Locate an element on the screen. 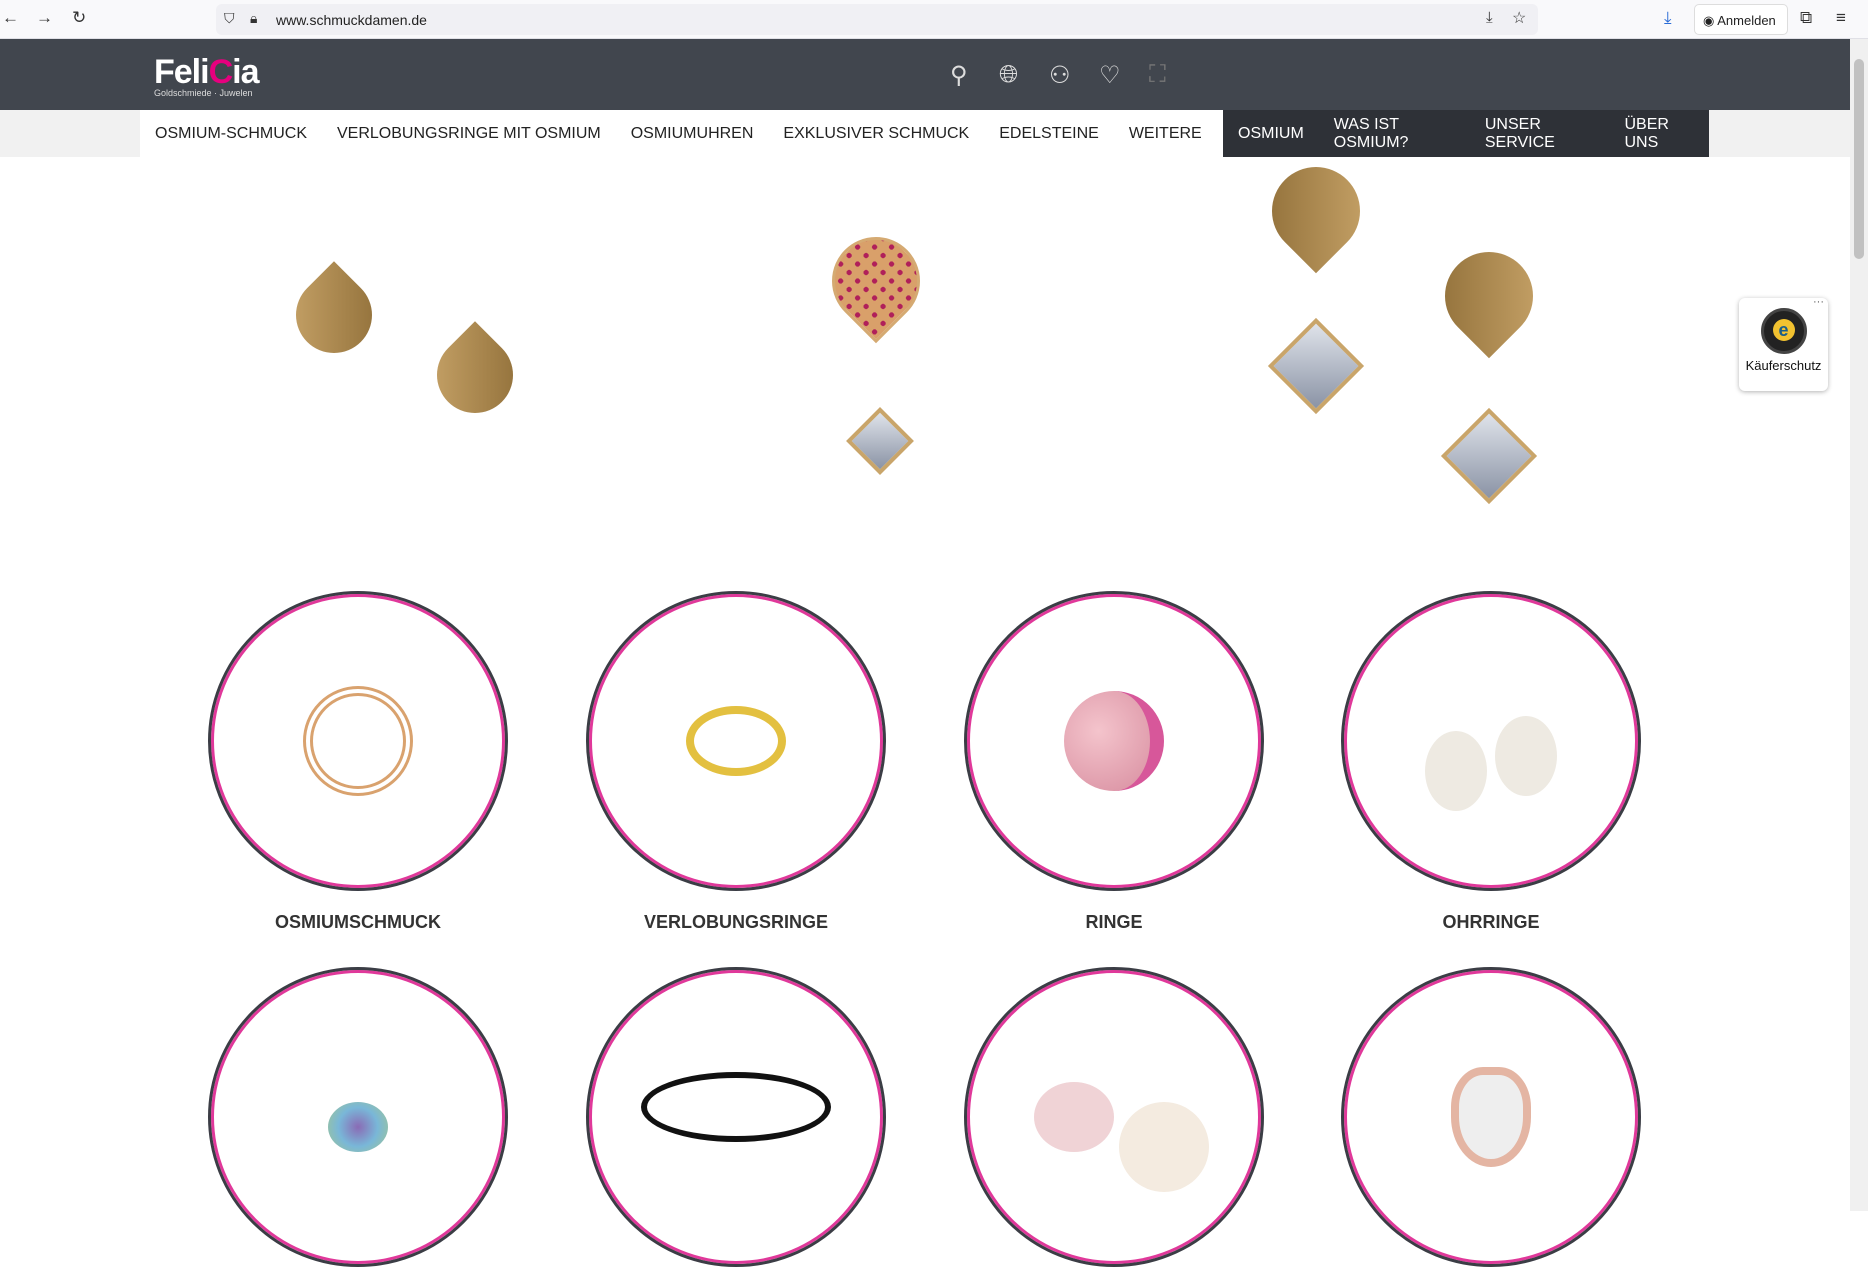 The image size is (1868, 1267). signin-label: Anmelden is located at coordinates (1746, 20).